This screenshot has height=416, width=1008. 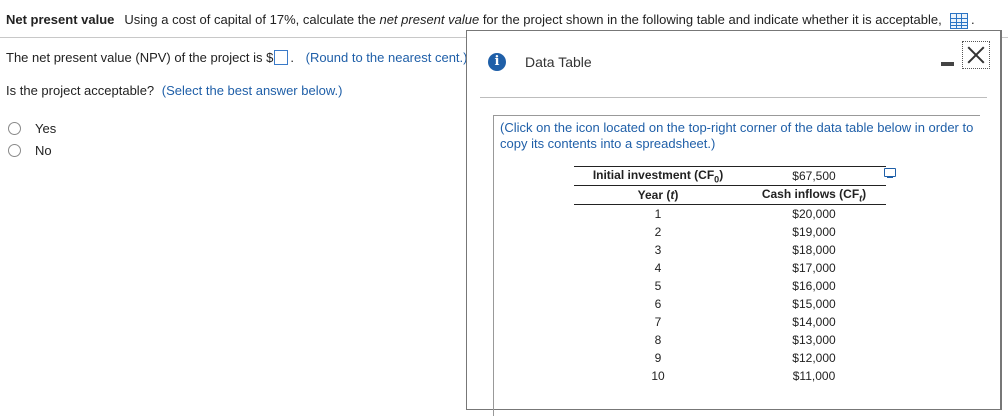 I want to click on table-row: 2 $19,000, so click(x=730, y=232).